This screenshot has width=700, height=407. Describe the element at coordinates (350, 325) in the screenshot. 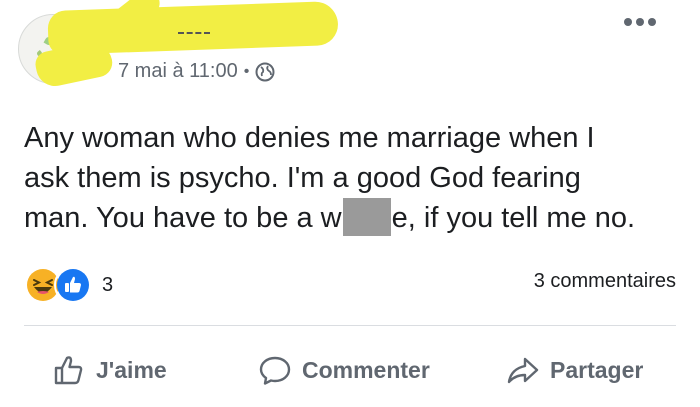

I see `divider` at that location.